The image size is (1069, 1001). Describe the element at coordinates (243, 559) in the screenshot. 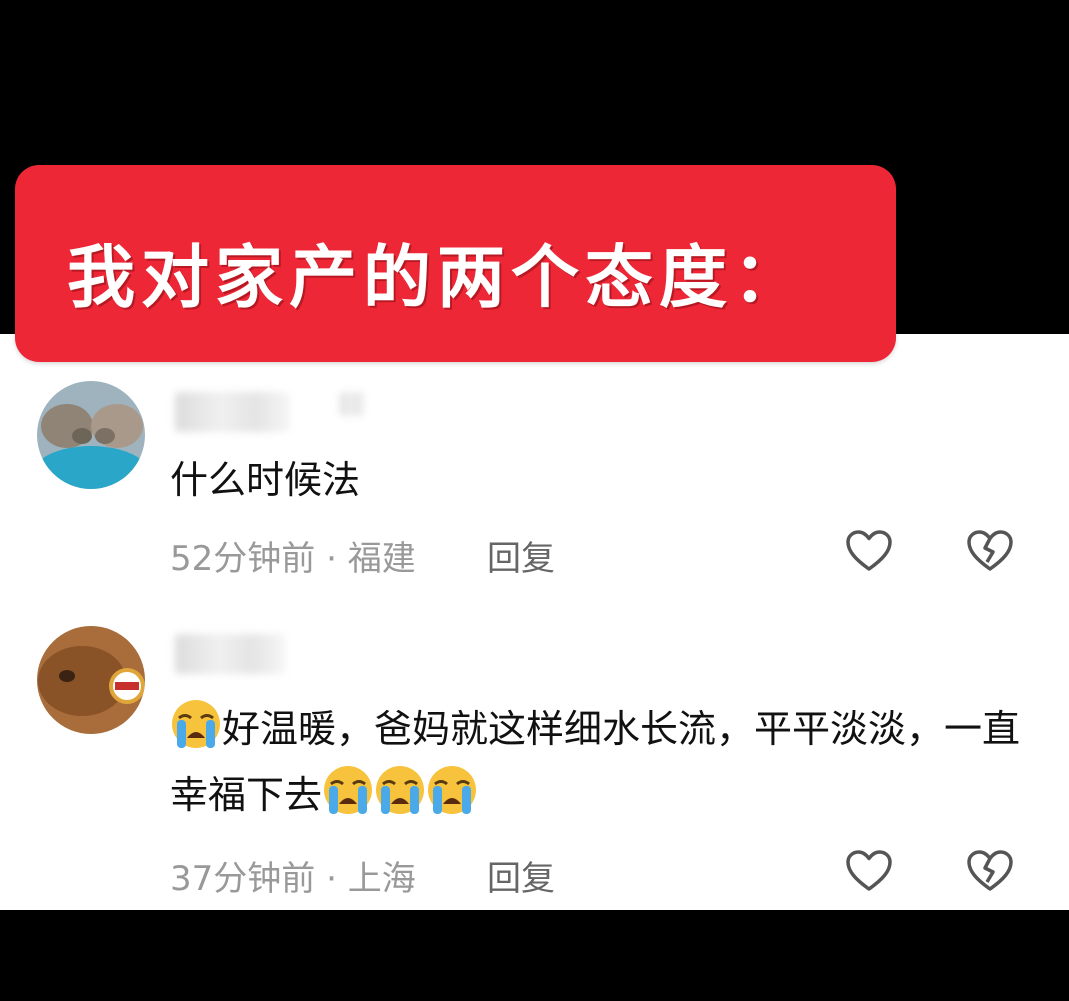

I see `comment-time: 52分钟前` at that location.